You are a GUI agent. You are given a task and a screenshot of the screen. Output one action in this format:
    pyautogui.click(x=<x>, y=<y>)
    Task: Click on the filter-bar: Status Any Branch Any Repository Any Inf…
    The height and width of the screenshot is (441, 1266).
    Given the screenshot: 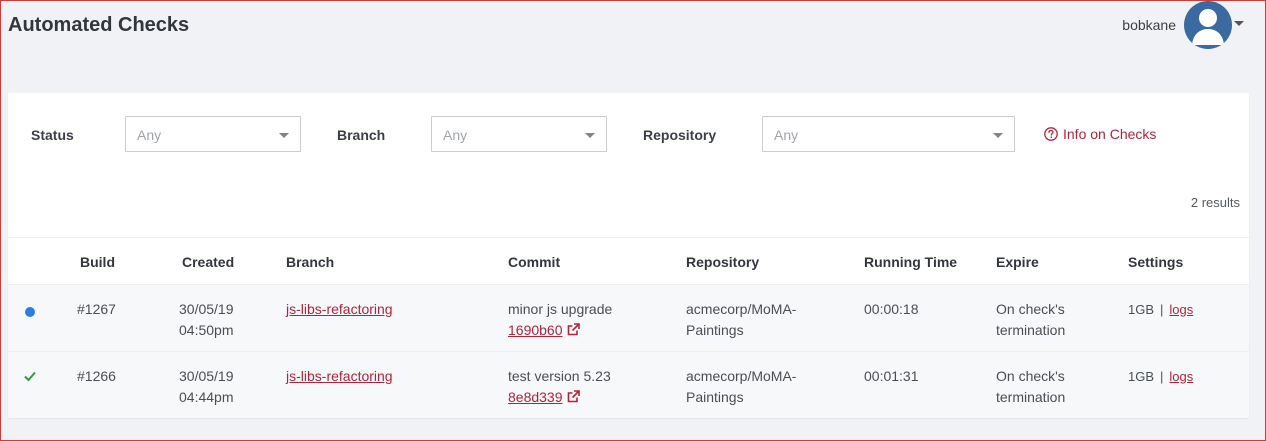 What is the action you would take?
    pyautogui.click(x=628, y=134)
    